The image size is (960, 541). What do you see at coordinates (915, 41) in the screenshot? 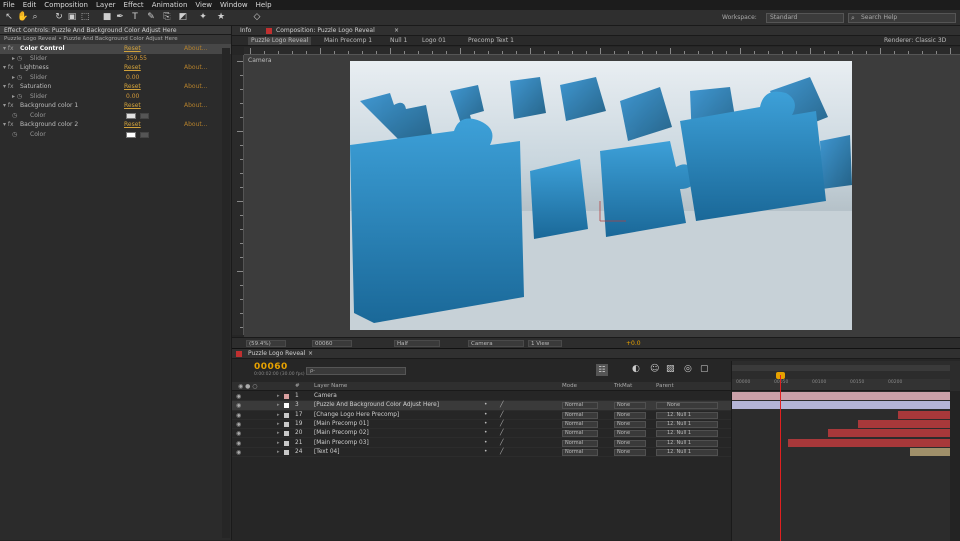
I see `renderer-label: Renderer: Classic 3D` at bounding box center [915, 41].